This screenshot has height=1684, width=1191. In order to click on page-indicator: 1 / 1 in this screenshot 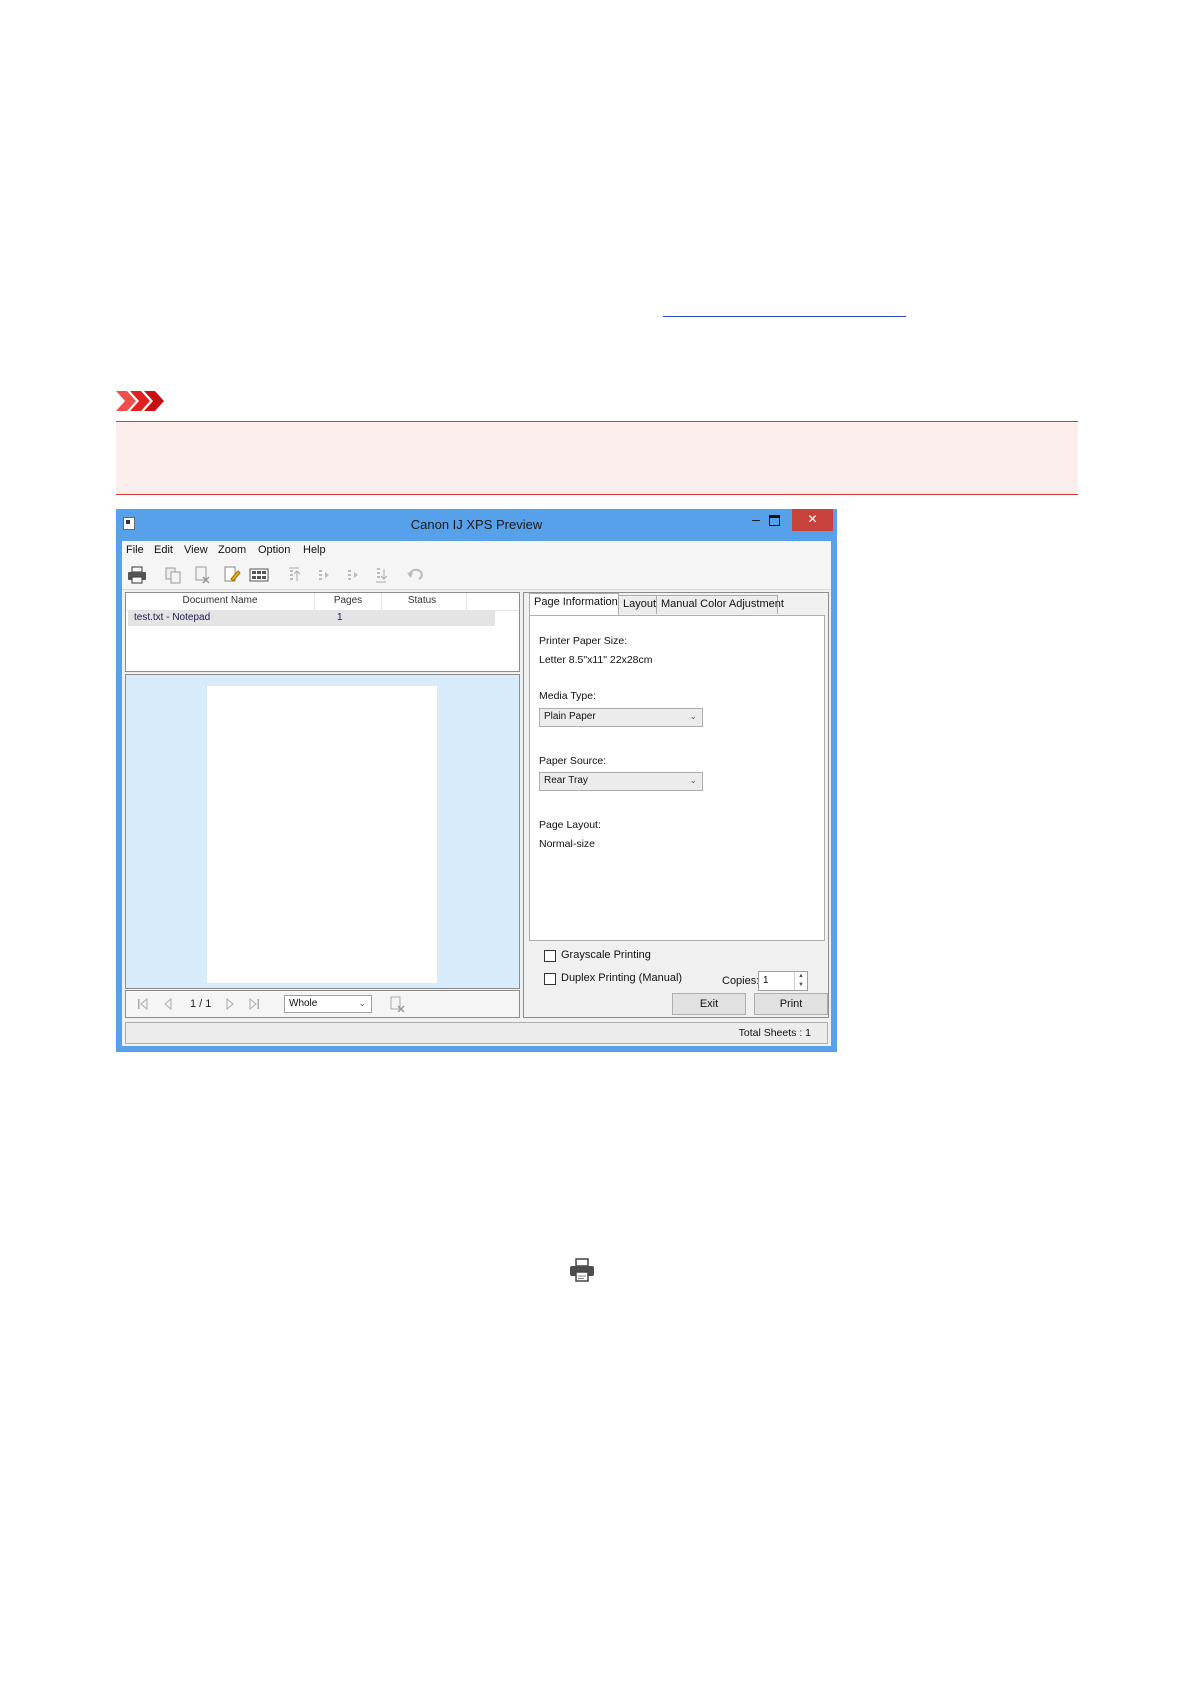, I will do `click(201, 1004)`.